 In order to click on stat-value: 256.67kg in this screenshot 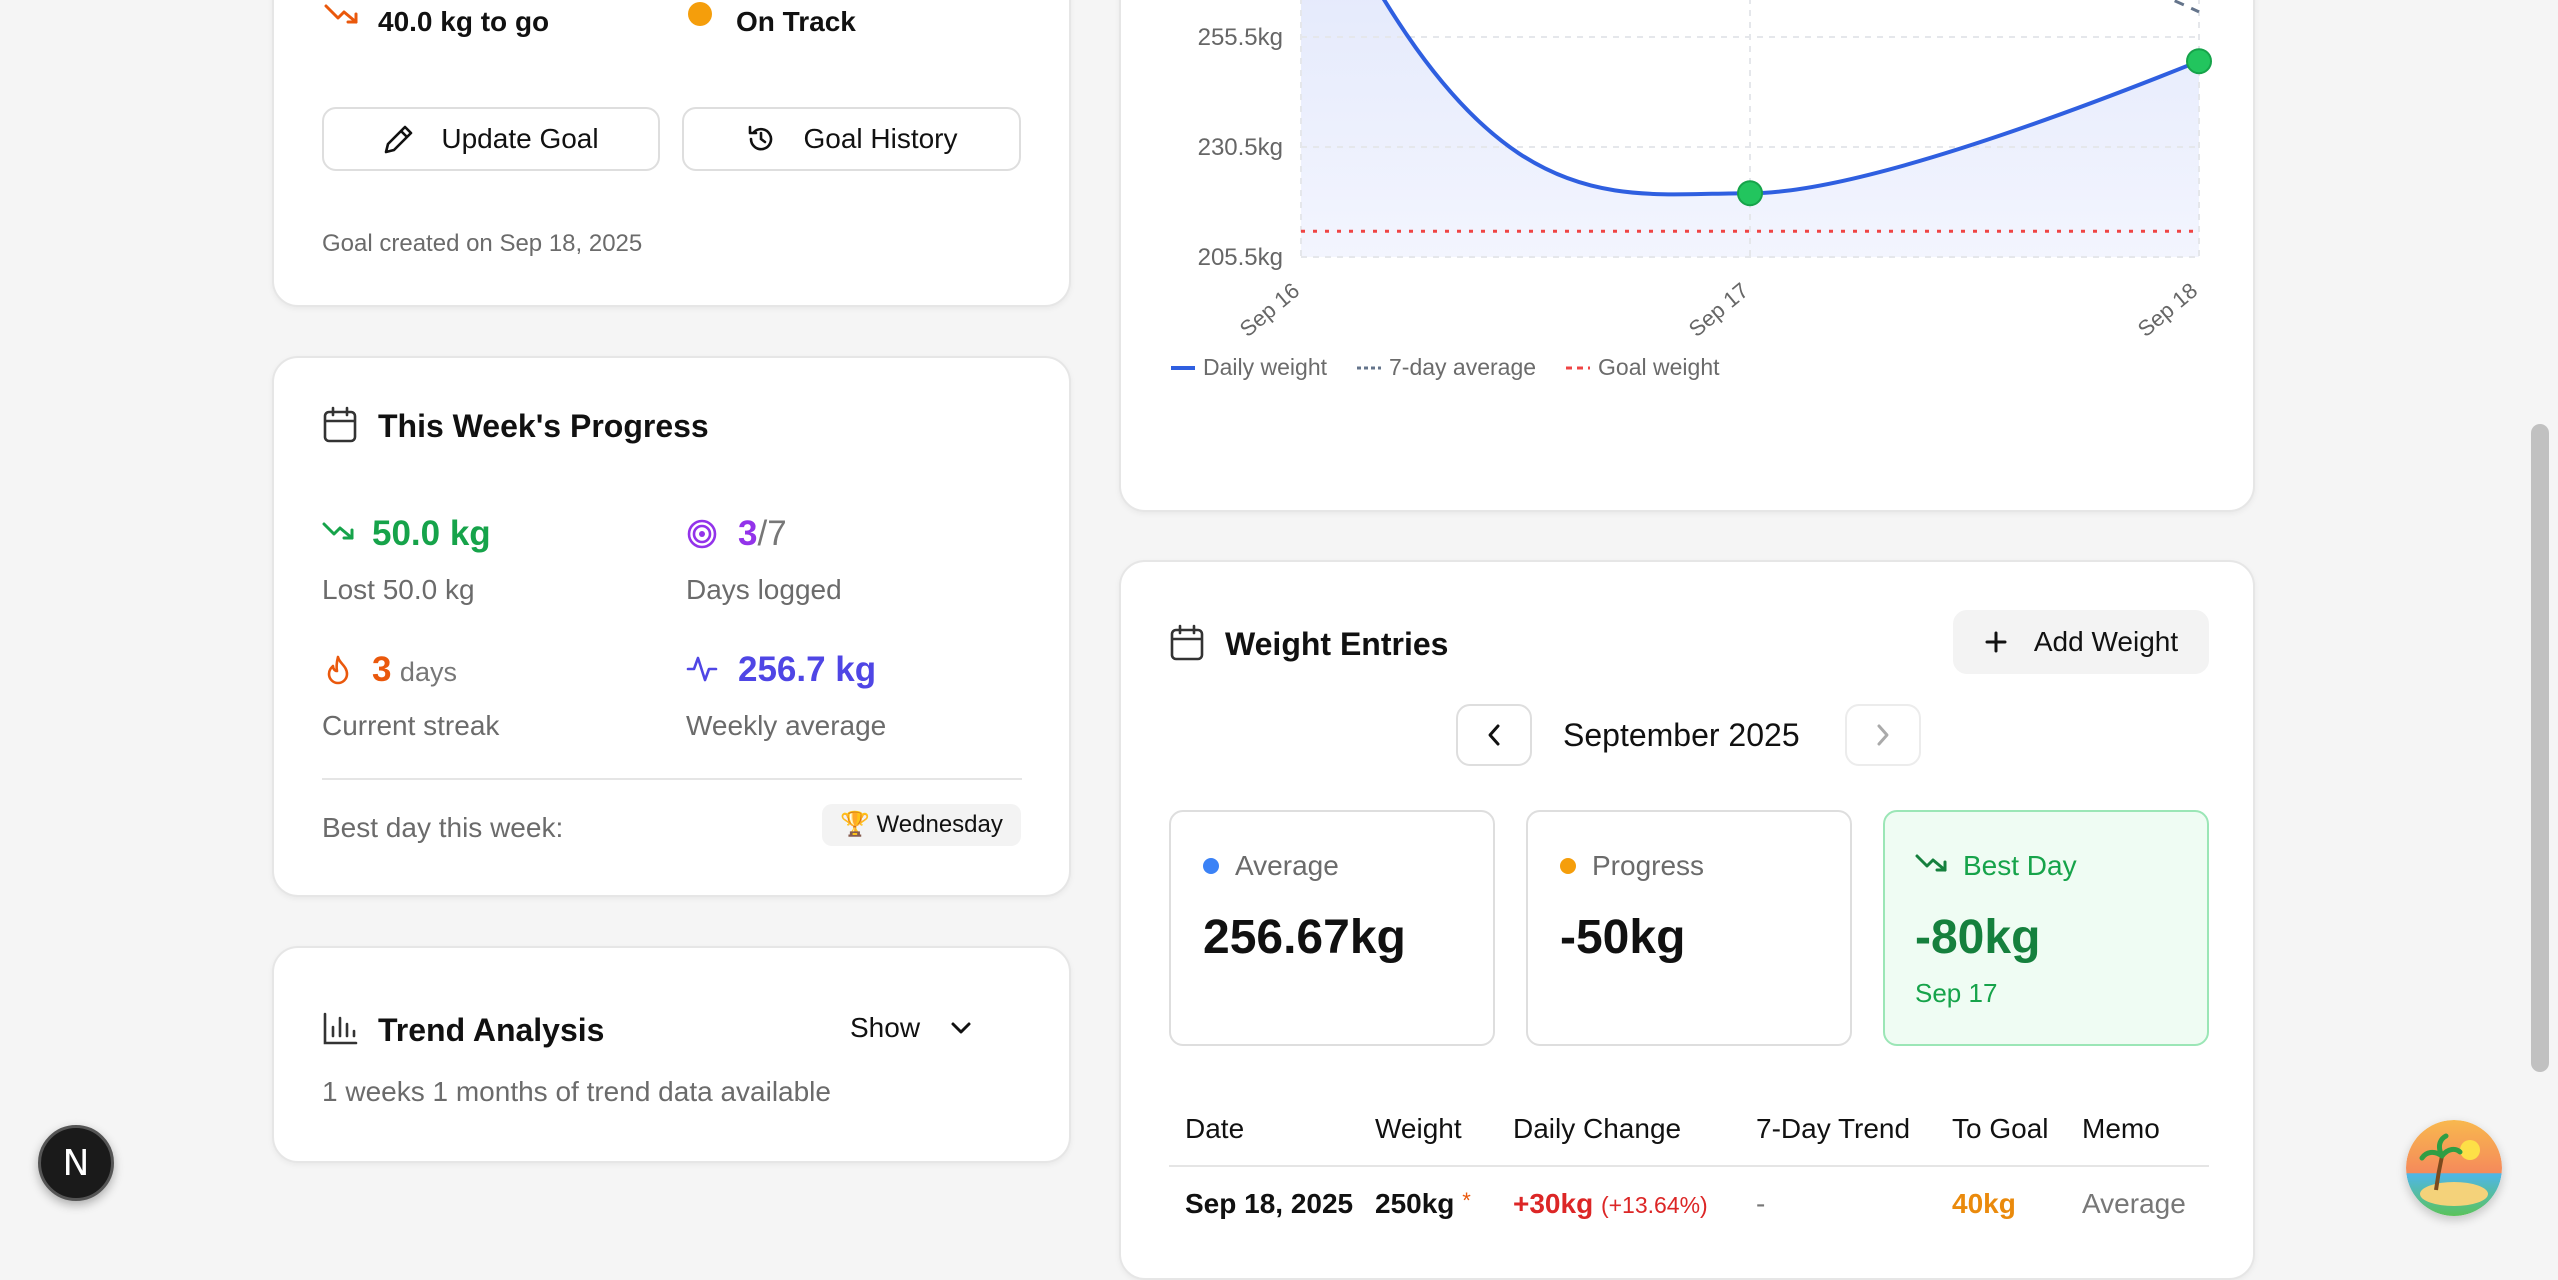, I will do `click(1304, 937)`.